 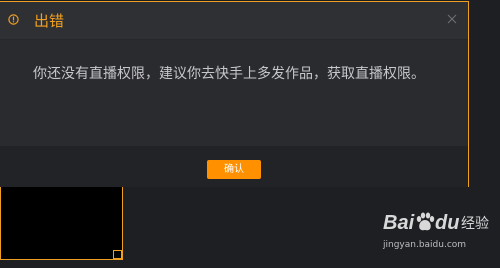 What do you see at coordinates (447, 223) in the screenshot?
I see `watermark-brand-du: du` at bounding box center [447, 223].